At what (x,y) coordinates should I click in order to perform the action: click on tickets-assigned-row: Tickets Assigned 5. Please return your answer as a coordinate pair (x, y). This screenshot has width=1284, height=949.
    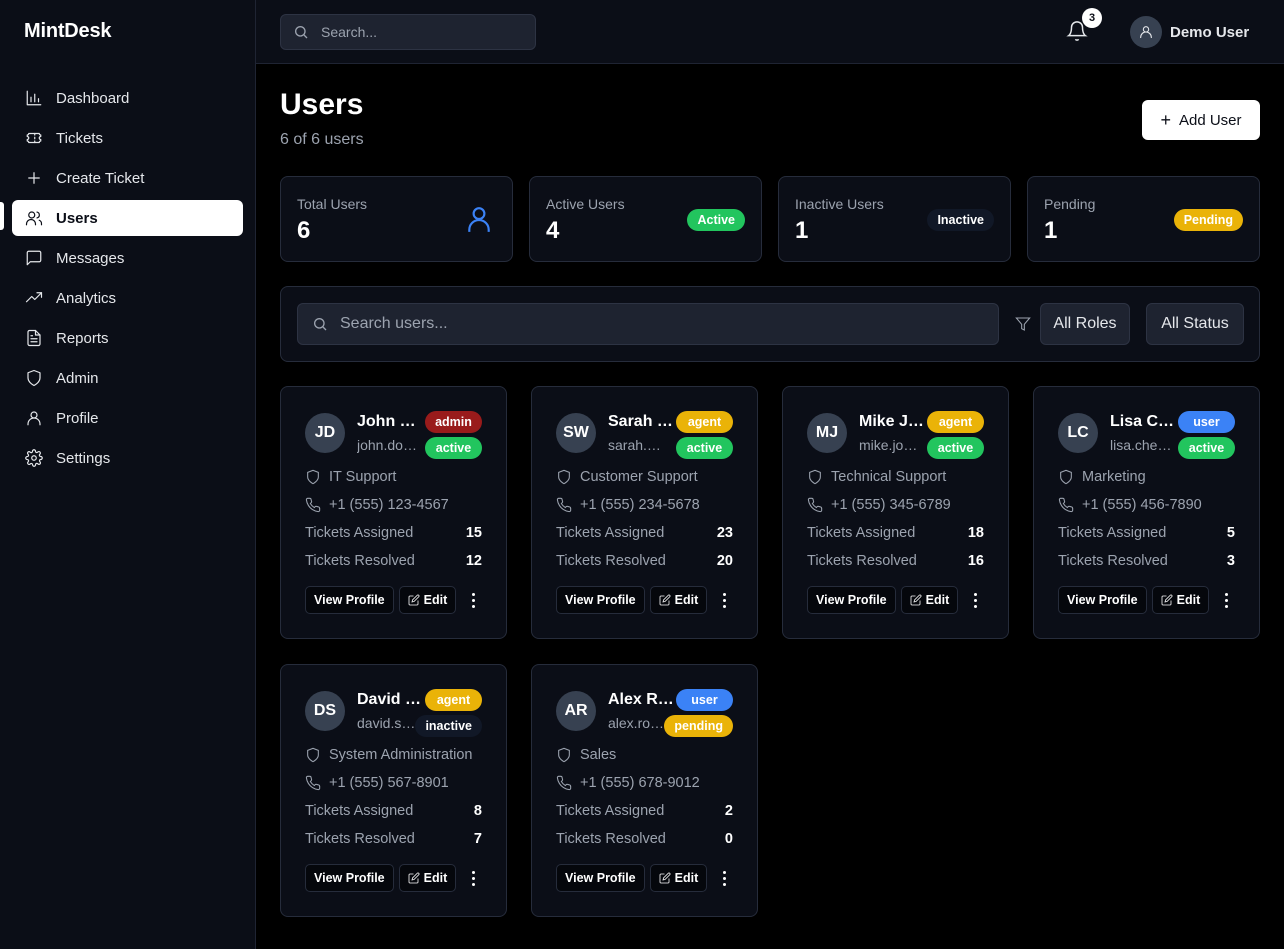
    Looking at the image, I should click on (1146, 533).